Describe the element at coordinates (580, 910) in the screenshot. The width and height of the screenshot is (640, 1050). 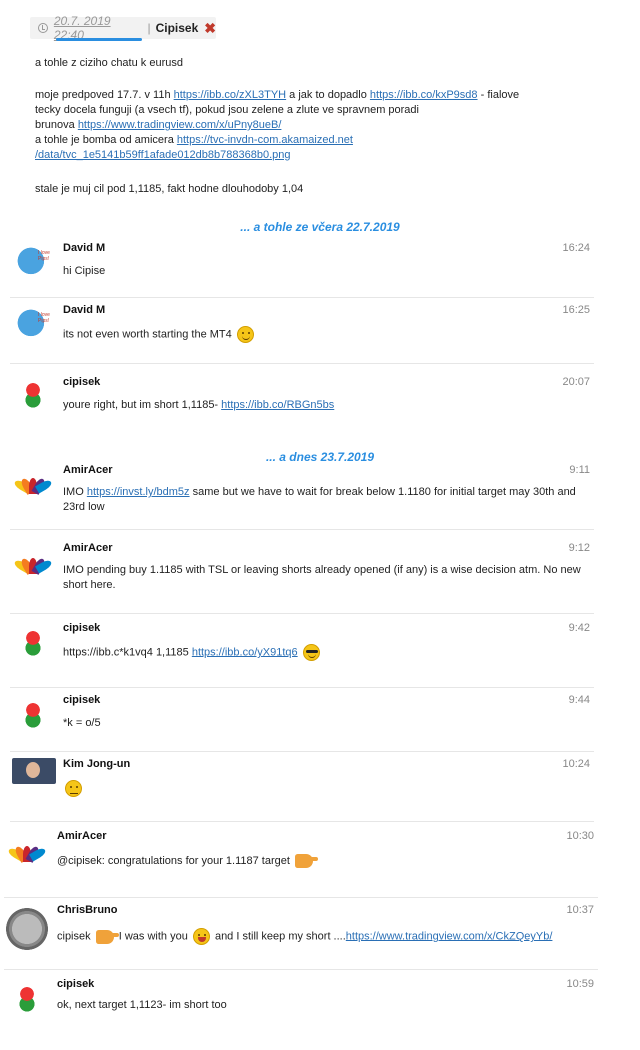
I see `message-time: 10:37` at that location.